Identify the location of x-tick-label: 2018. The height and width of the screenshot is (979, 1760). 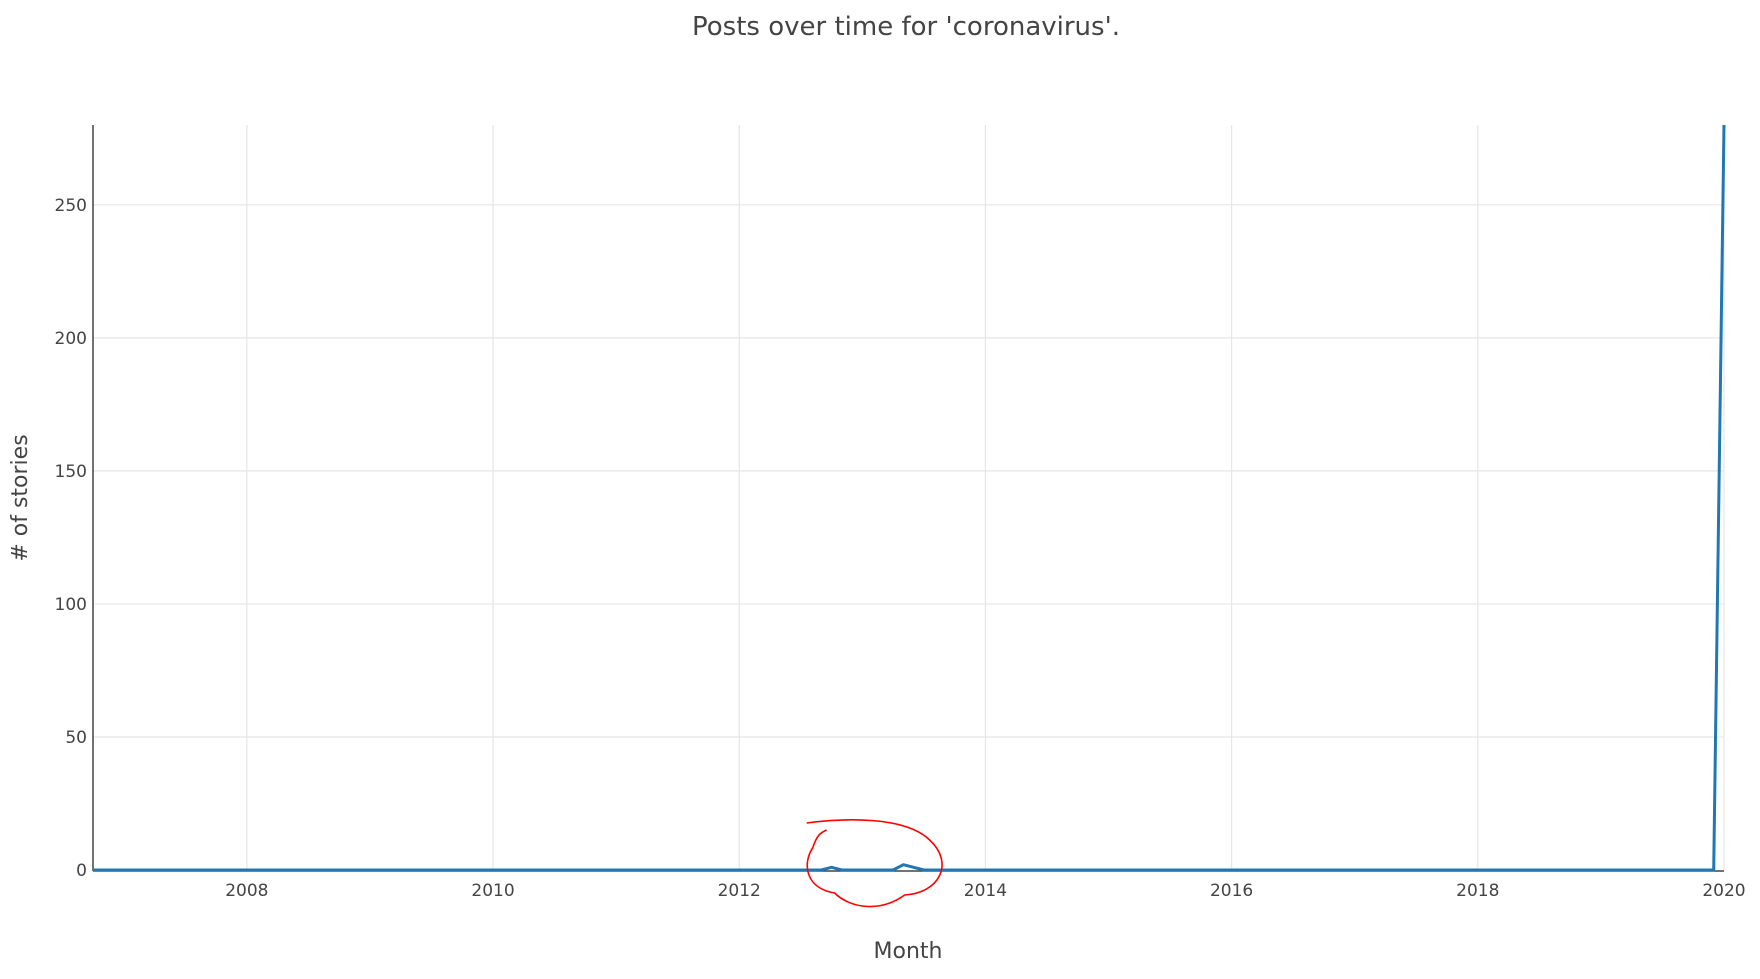
(1477, 891).